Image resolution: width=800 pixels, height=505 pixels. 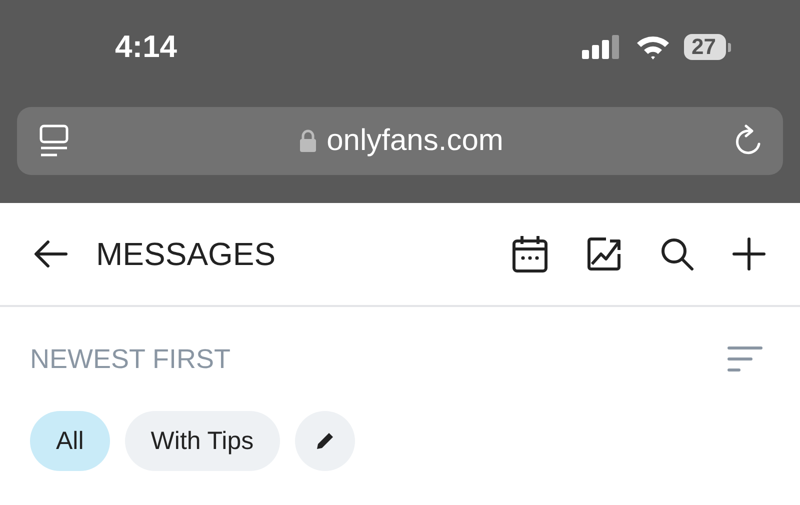 What do you see at coordinates (130, 359) in the screenshot?
I see `sort-label: NEWEST FIRST` at bounding box center [130, 359].